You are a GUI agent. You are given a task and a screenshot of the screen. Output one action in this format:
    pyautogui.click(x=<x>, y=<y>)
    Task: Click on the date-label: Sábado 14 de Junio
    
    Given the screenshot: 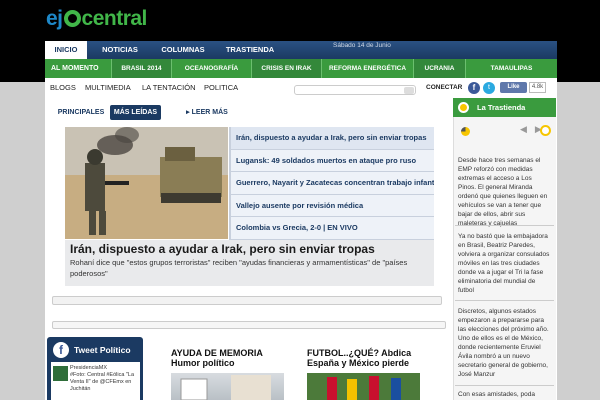 What is the action you would take?
    pyautogui.click(x=362, y=45)
    